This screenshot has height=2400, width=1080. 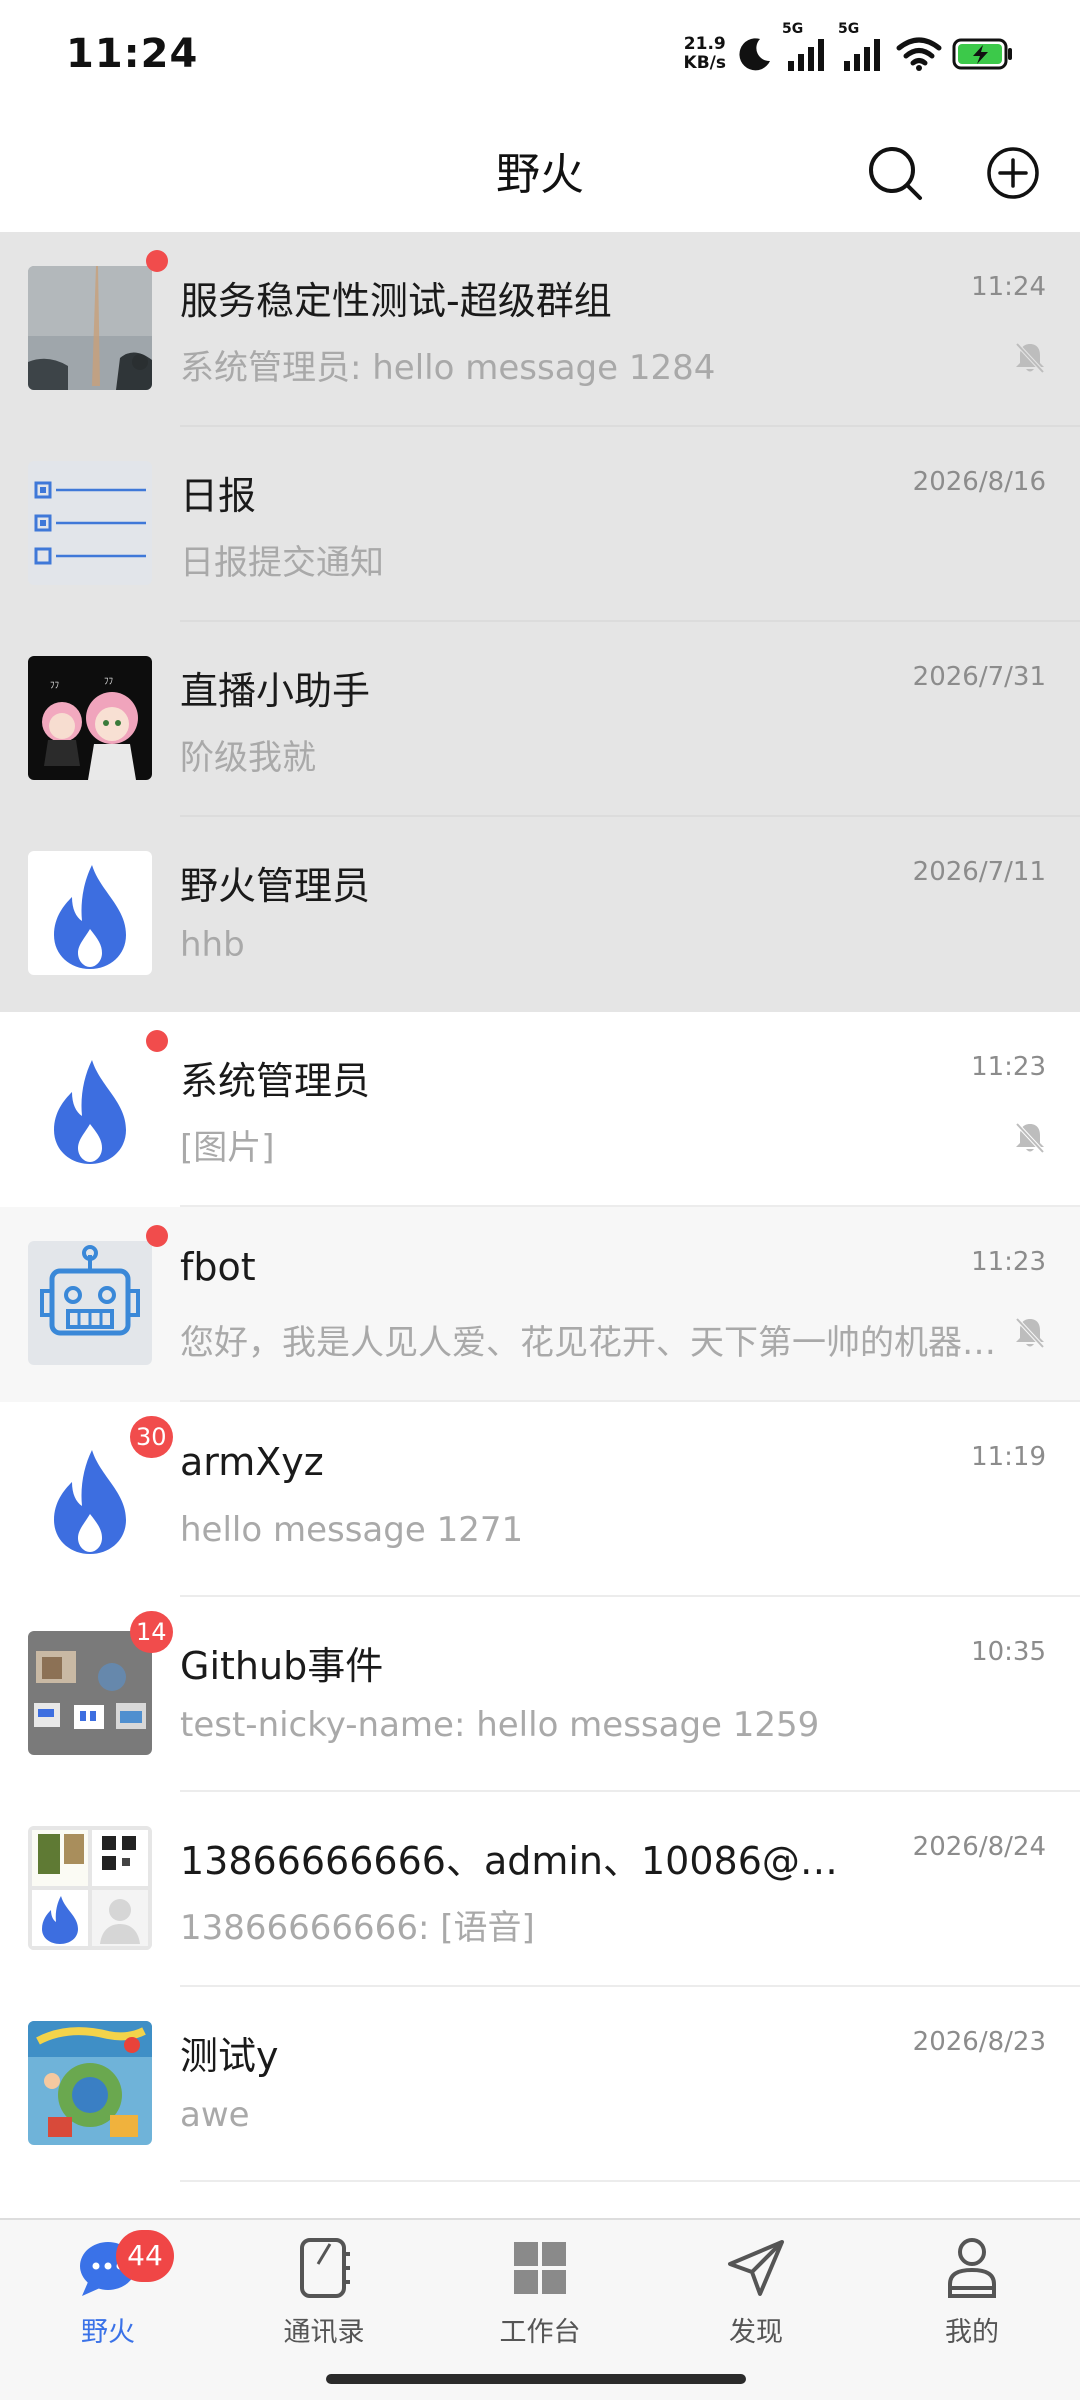 I want to click on net-speed-value: 21.9, so click(x=704, y=44).